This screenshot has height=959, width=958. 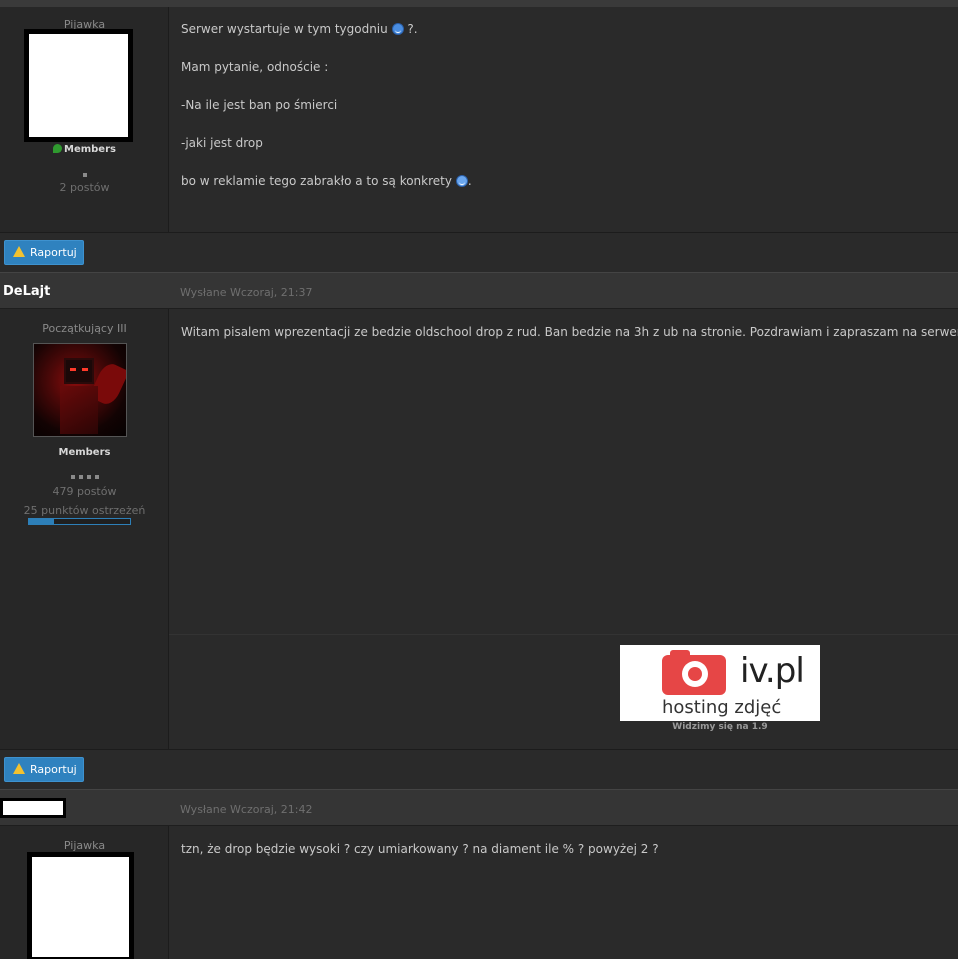 What do you see at coordinates (79, 521) in the screenshot?
I see `warning-bar` at bounding box center [79, 521].